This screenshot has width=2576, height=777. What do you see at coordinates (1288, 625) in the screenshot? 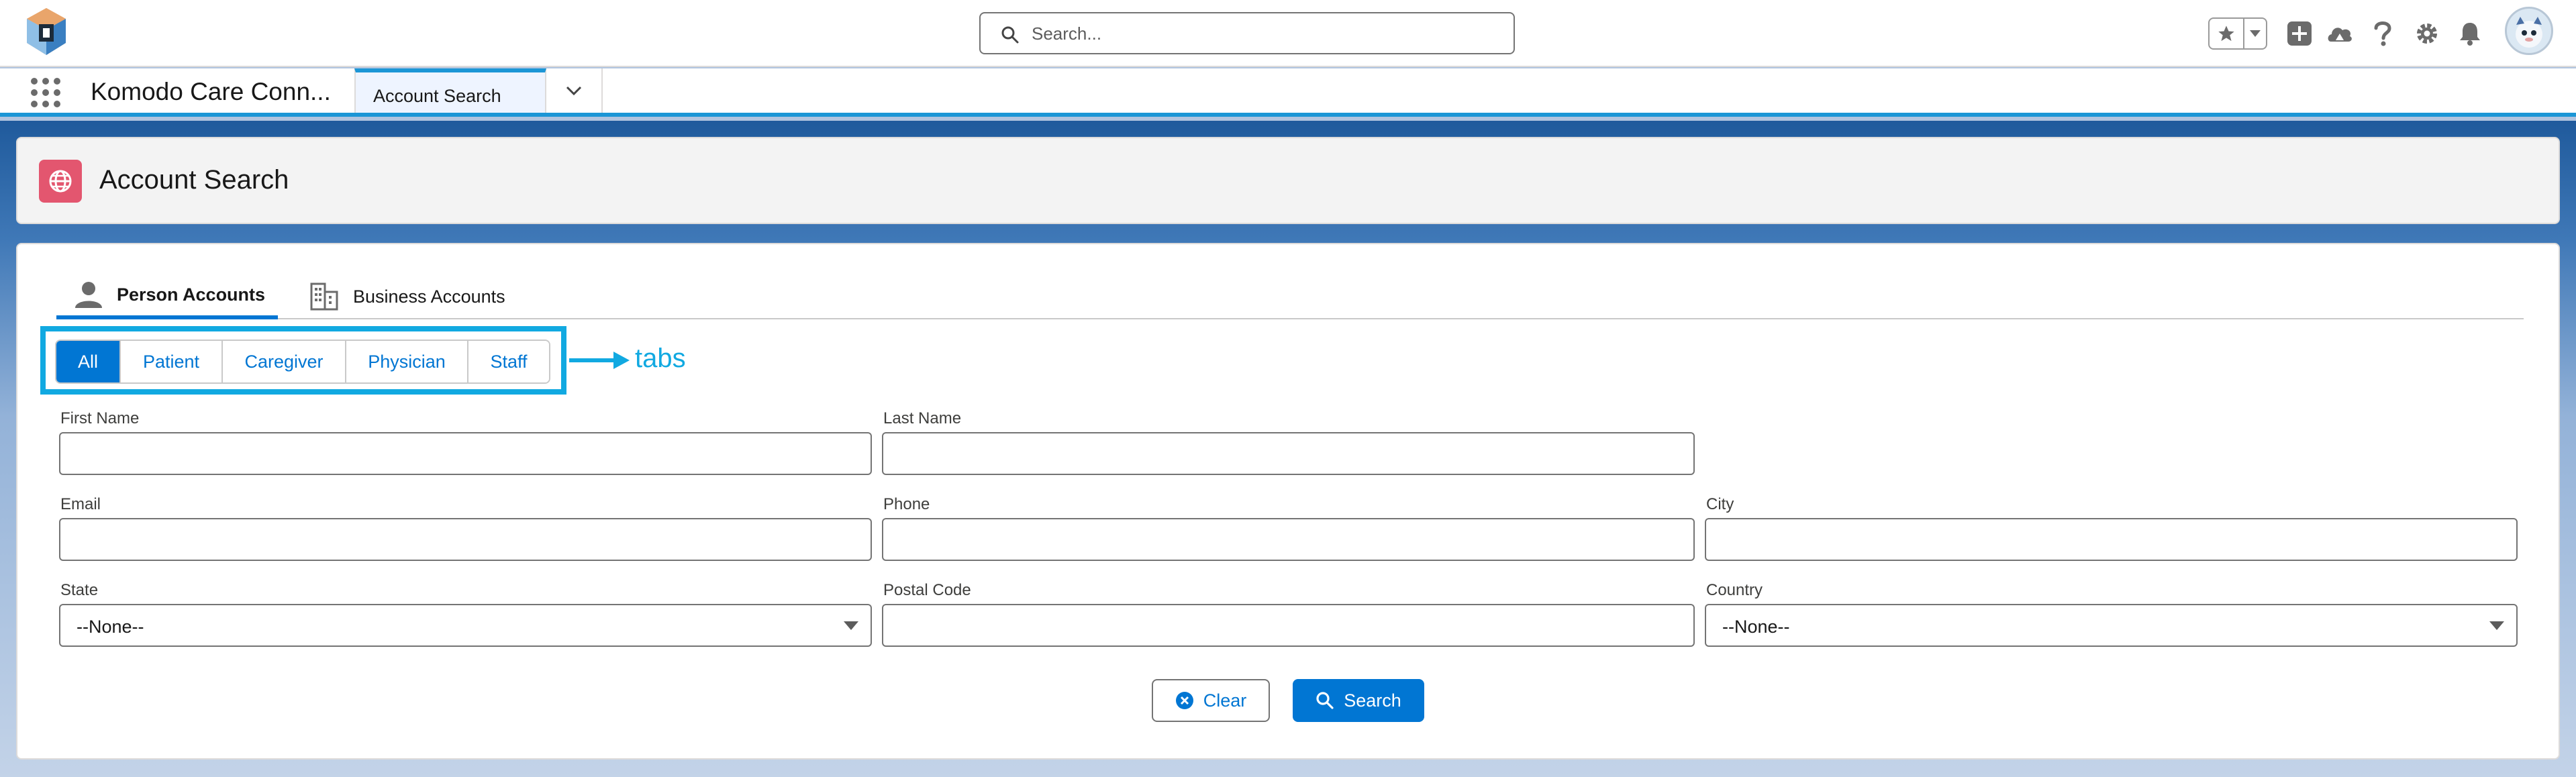
I see `postal-code-field` at bounding box center [1288, 625].